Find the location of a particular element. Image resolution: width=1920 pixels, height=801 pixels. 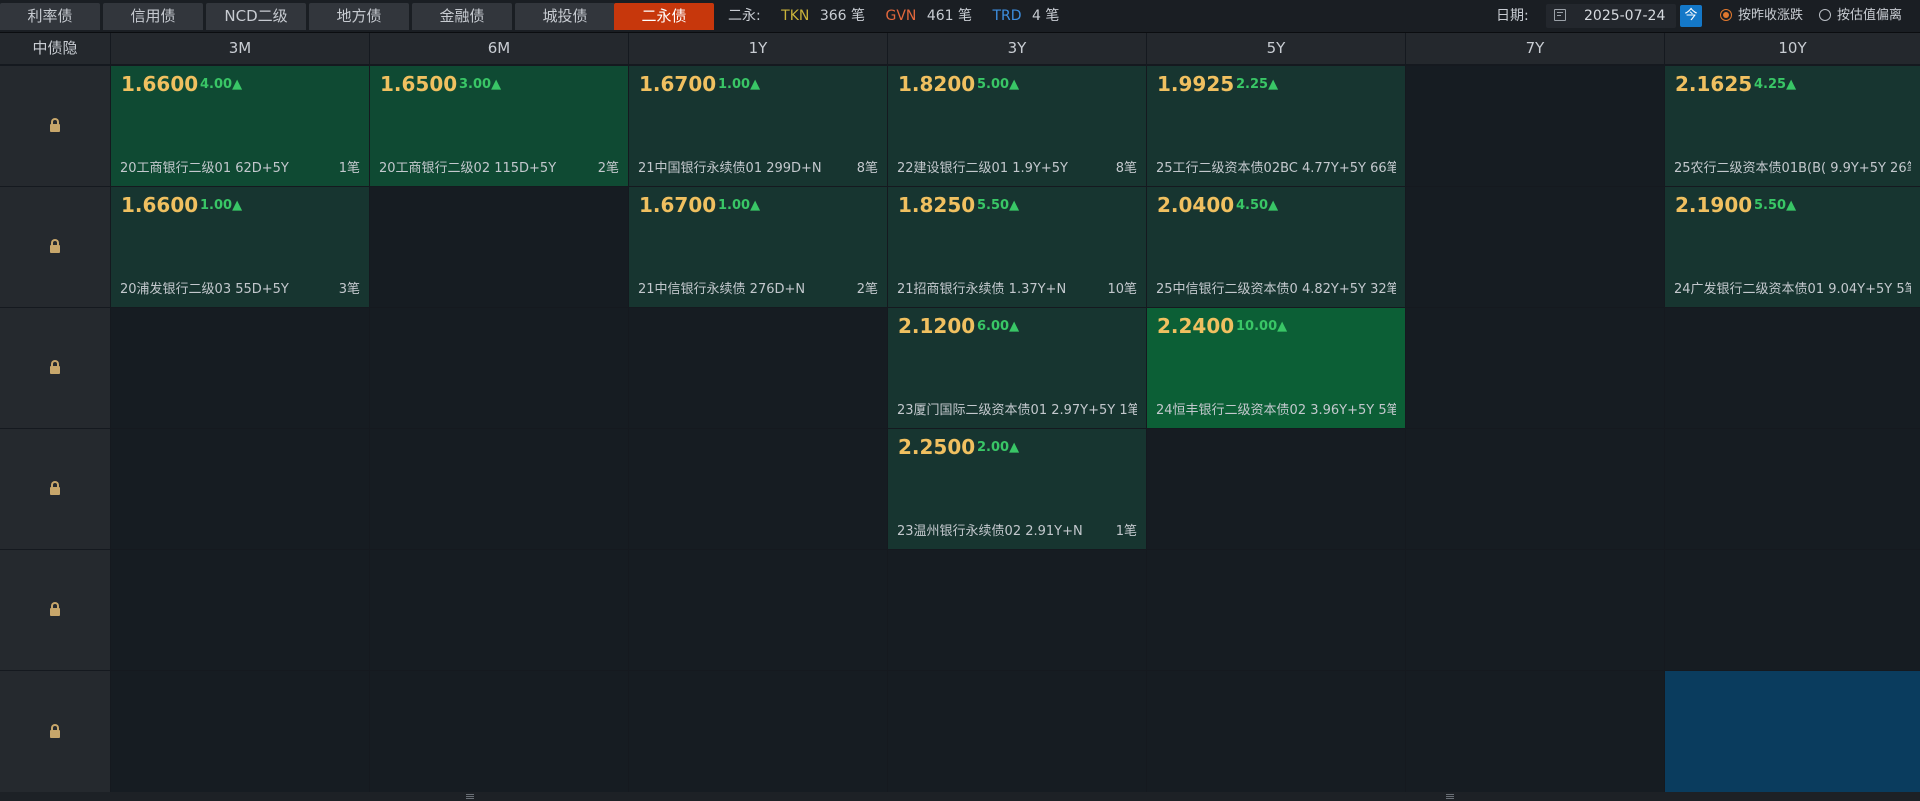

quote-cell: 1.9925 2.25▲ 25工行二级资本债02BC 4.77Y+5Y 66笔 is located at coordinates (1276, 126).